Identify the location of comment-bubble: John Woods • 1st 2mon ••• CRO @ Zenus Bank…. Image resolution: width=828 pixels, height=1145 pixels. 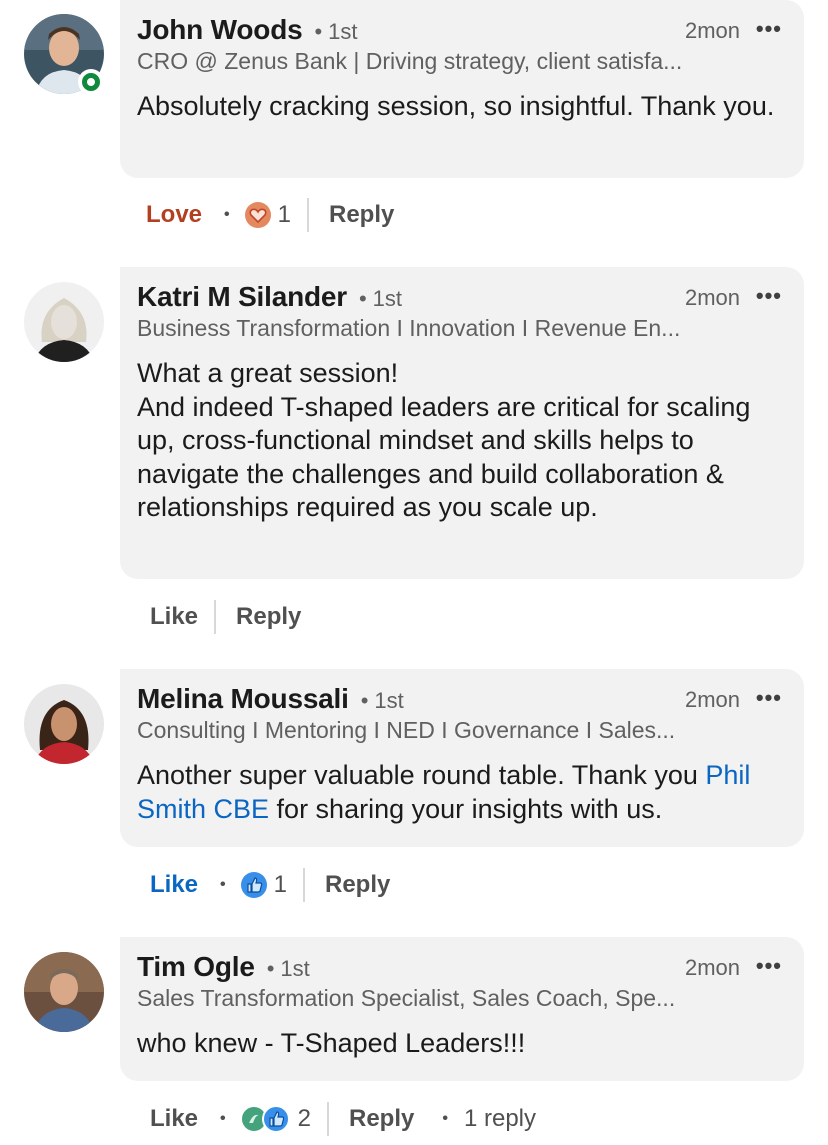
(462, 89).